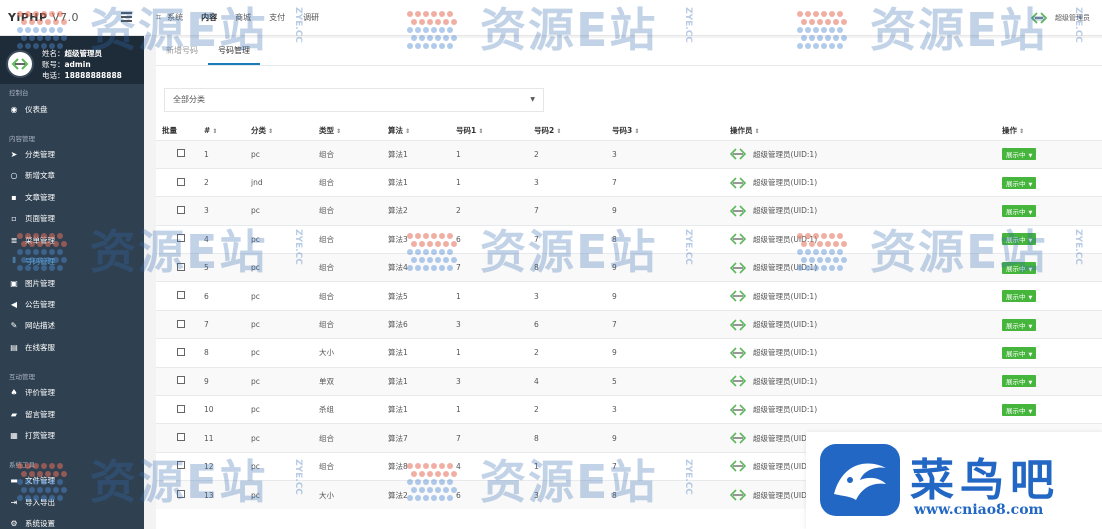 The image size is (1102, 529). I want to click on topnav-item-system: ⌗ 系统, so click(169, 17).